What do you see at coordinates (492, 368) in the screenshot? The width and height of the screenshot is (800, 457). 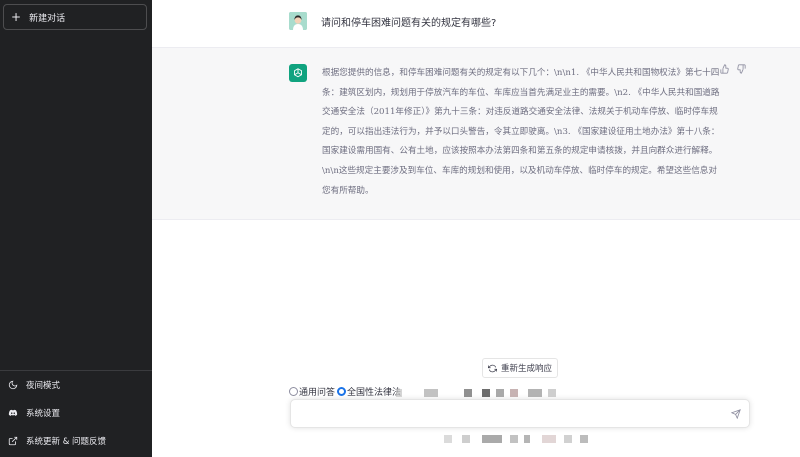 I see `refresh-icon` at bounding box center [492, 368].